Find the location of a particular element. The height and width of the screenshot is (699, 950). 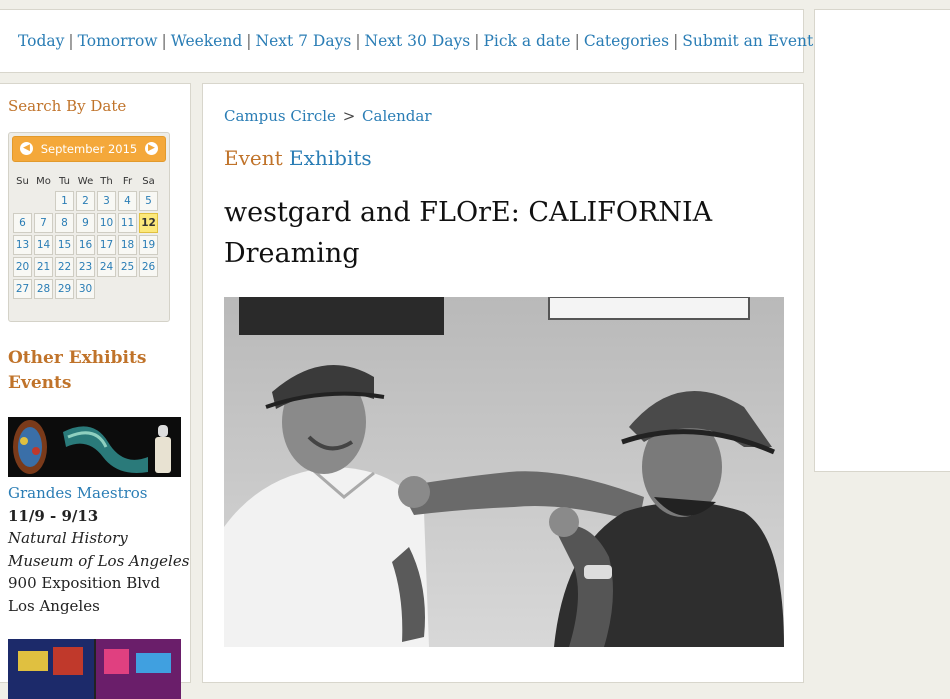

calendar-day: 8 is located at coordinates (64, 223).